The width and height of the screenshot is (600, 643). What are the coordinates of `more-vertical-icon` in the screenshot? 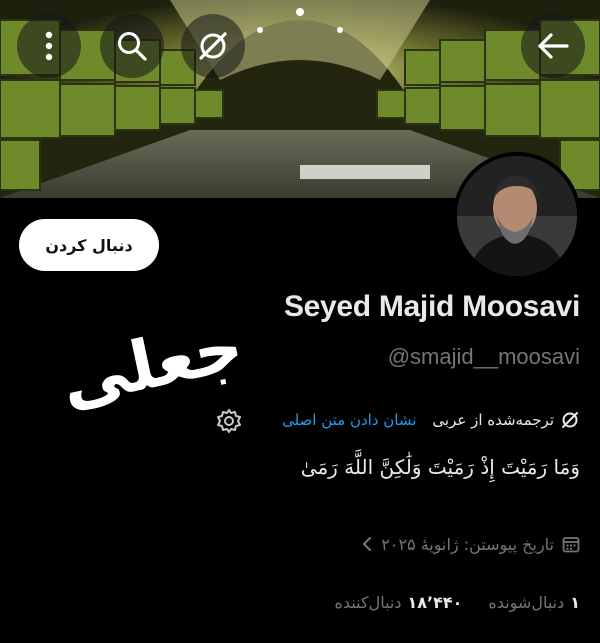 It's located at (49, 46).